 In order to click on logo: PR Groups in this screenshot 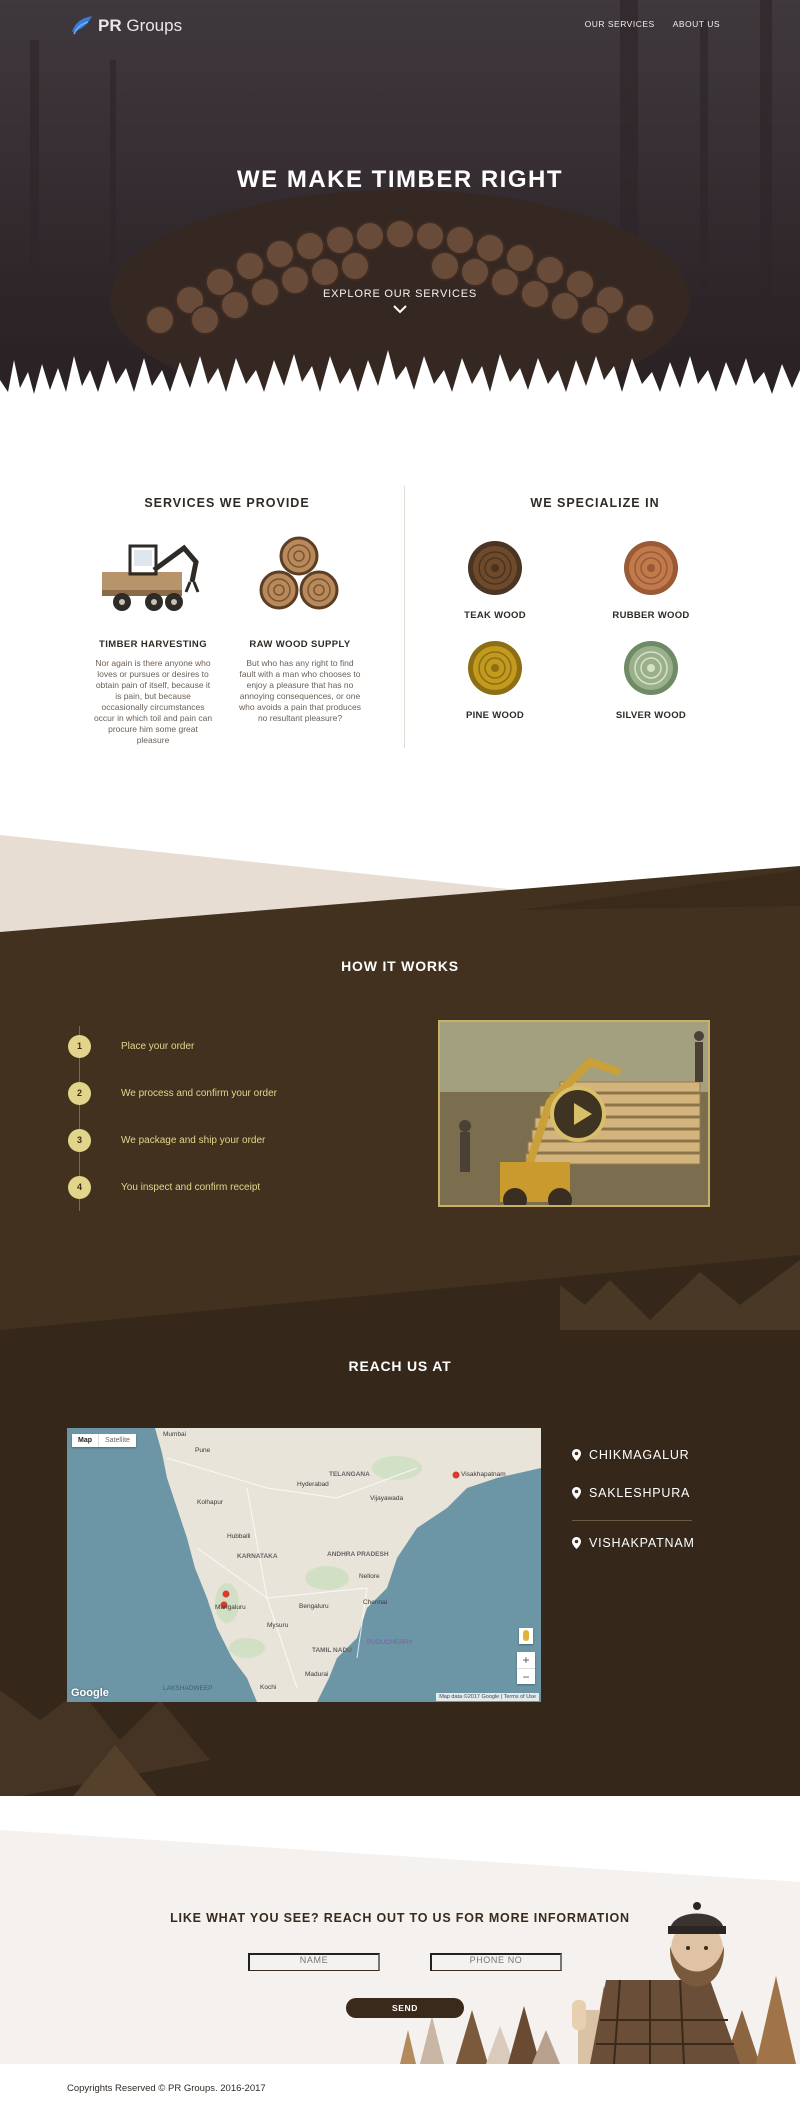, I will do `click(126, 26)`.